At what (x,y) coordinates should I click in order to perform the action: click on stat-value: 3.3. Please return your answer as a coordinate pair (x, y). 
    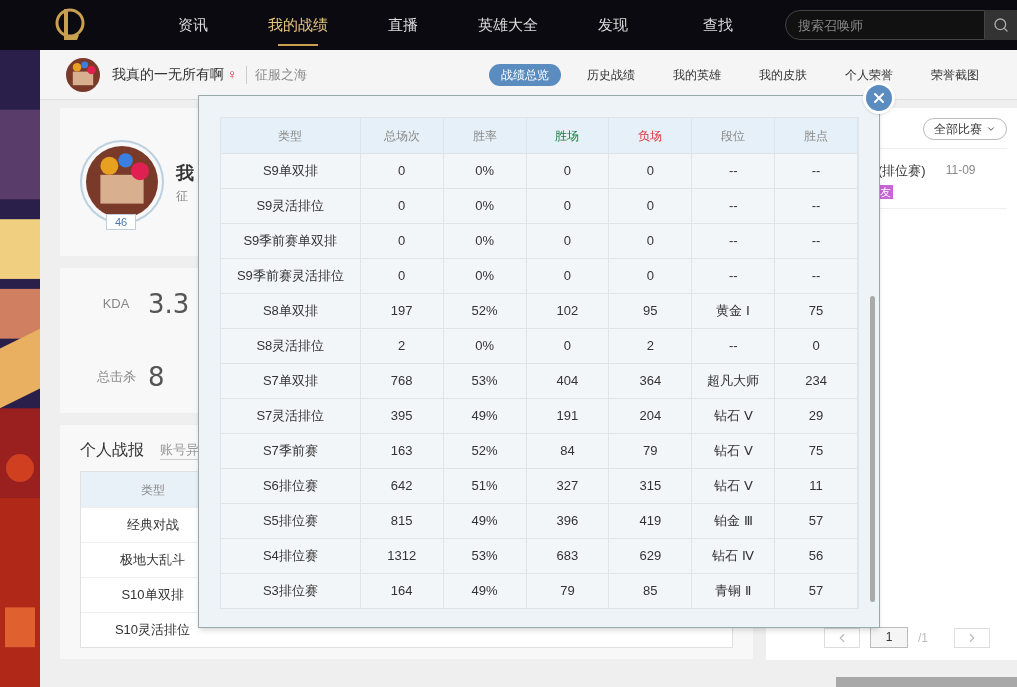
    Looking at the image, I should click on (169, 304).